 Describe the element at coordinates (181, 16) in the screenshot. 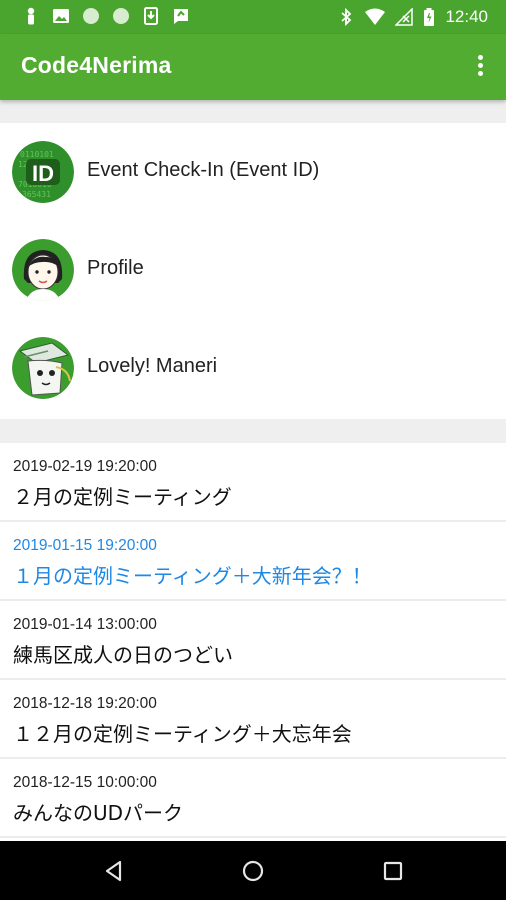

I see `feedback-icon` at that location.